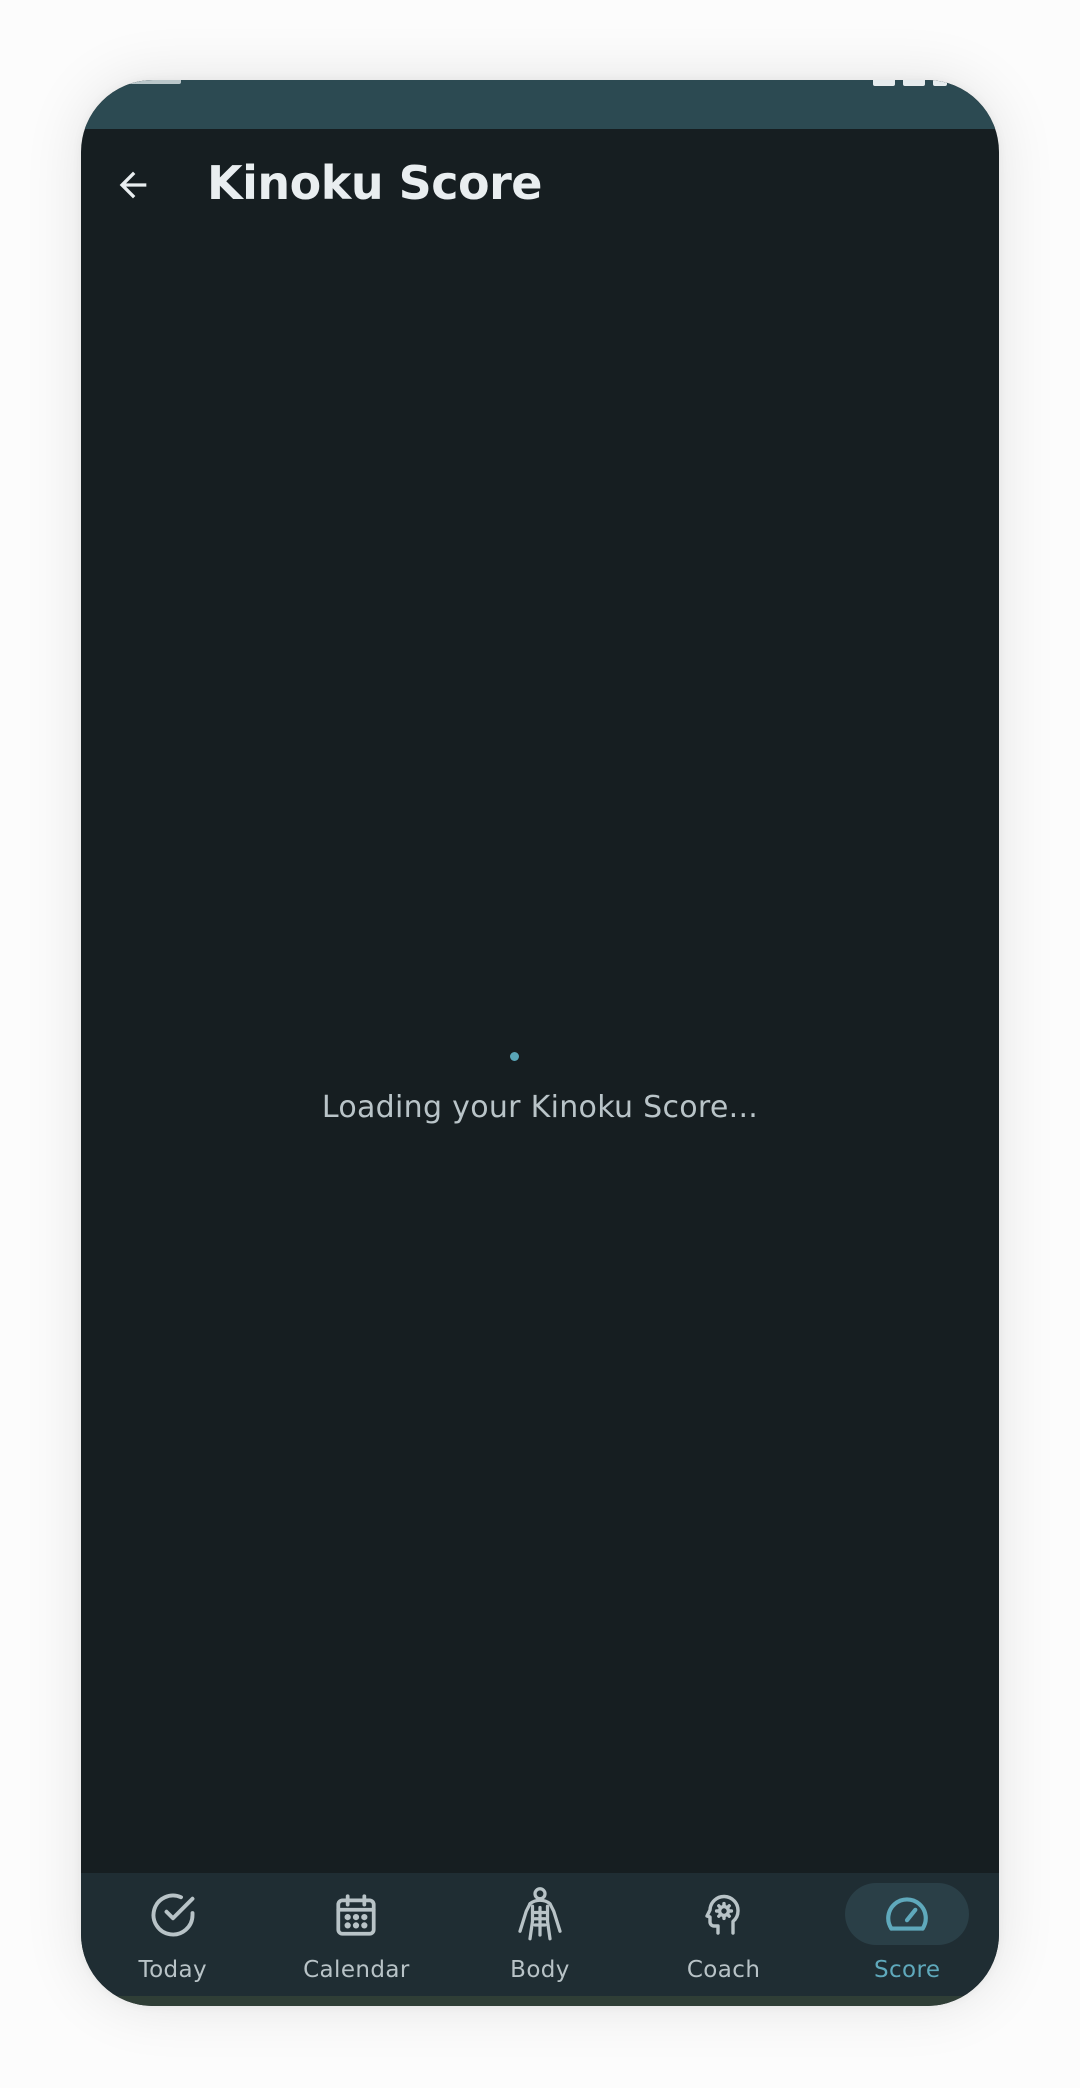 The height and width of the screenshot is (2088, 1080). Describe the element at coordinates (540, 1915) in the screenshot. I see `body-icon` at that location.